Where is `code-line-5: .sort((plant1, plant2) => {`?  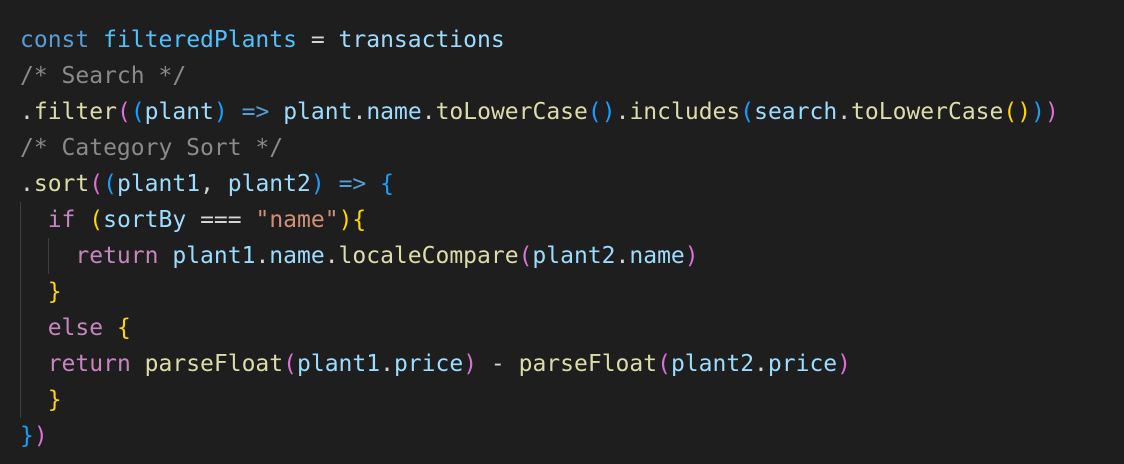
code-line-5: .sort((plant1, plant2) => { is located at coordinates (572, 184).